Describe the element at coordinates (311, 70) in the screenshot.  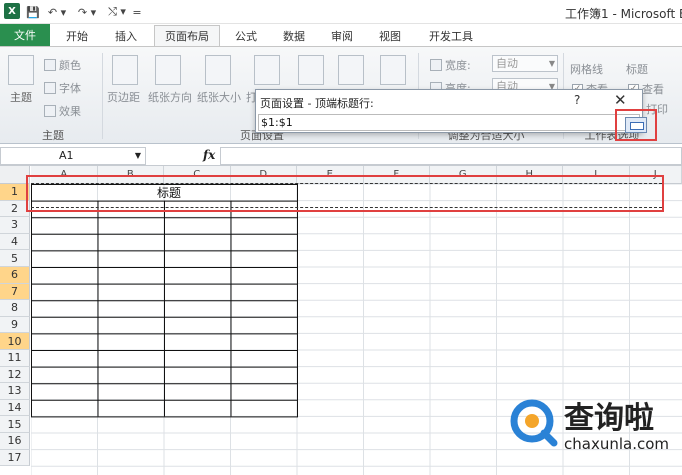
I see `breaks-icon` at that location.